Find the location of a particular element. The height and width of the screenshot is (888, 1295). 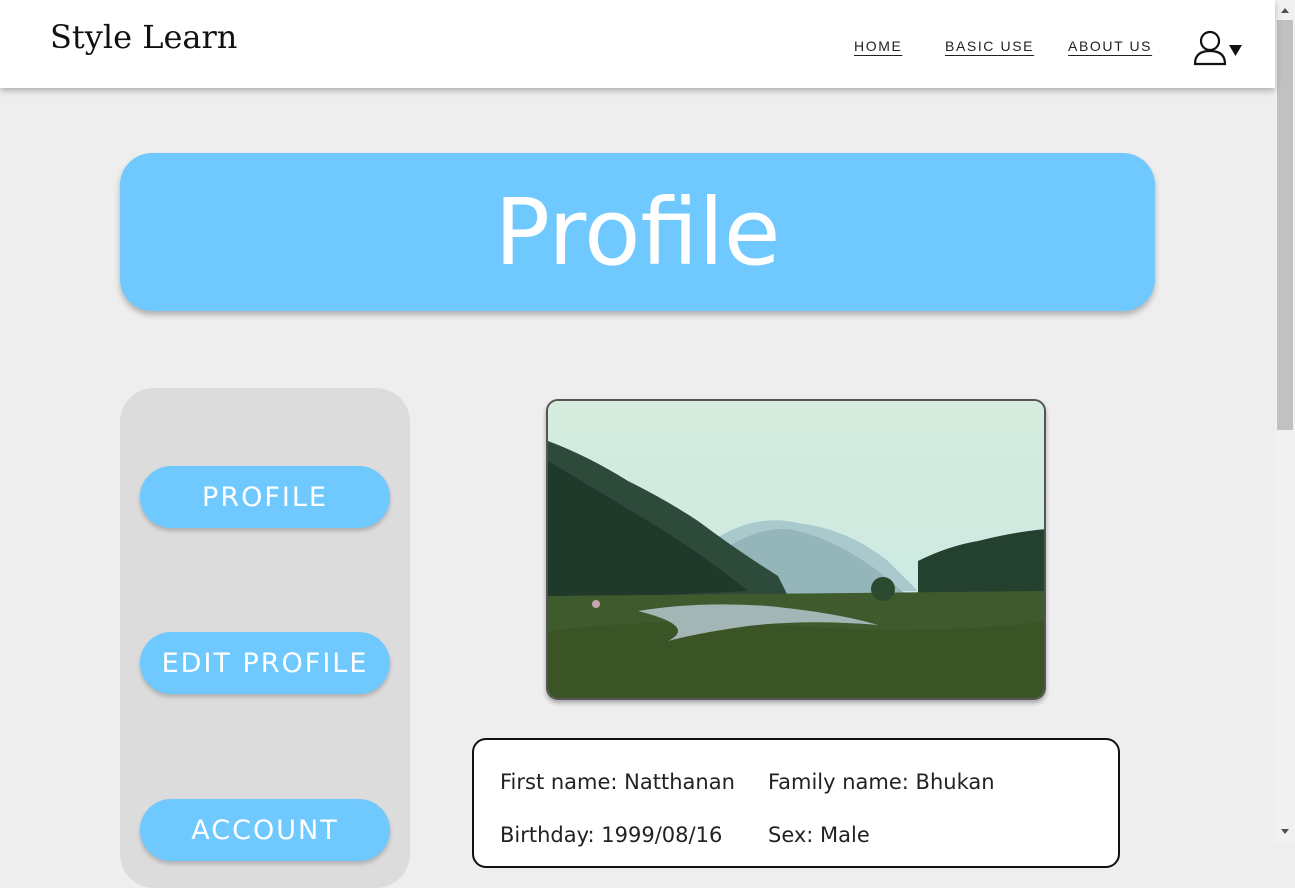

caret-down-icon is located at coordinates (1235, 50).